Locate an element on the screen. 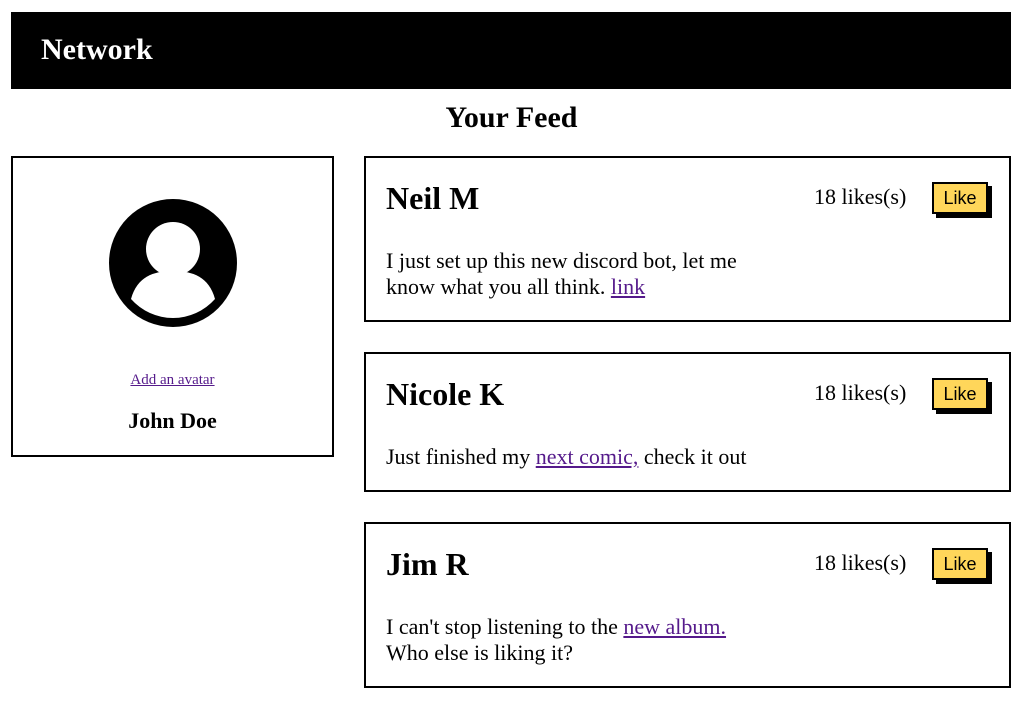 The width and height of the screenshot is (1023, 720). post-author: Jim R is located at coordinates (427, 564).